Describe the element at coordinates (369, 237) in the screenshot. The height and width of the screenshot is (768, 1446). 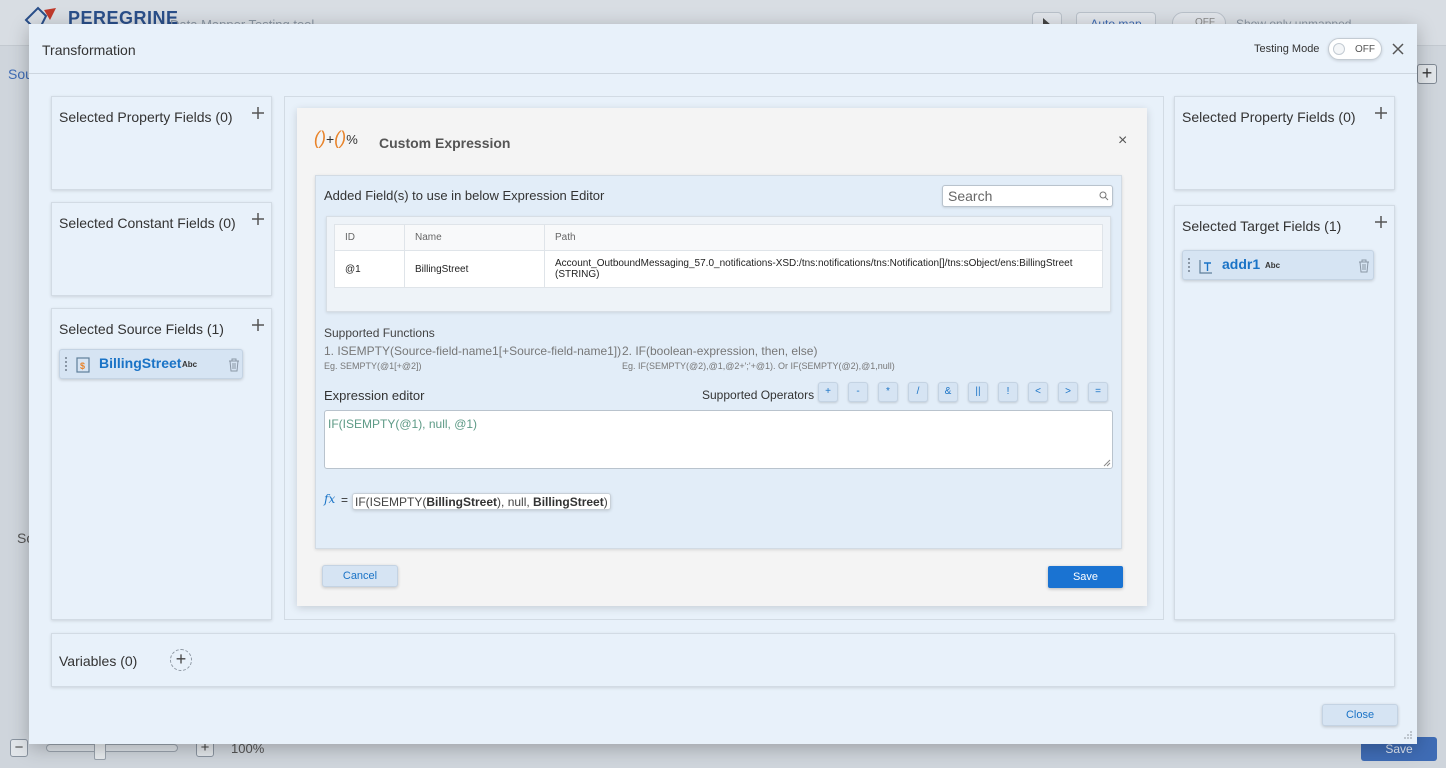
I see `column-header-id: ID` at that location.